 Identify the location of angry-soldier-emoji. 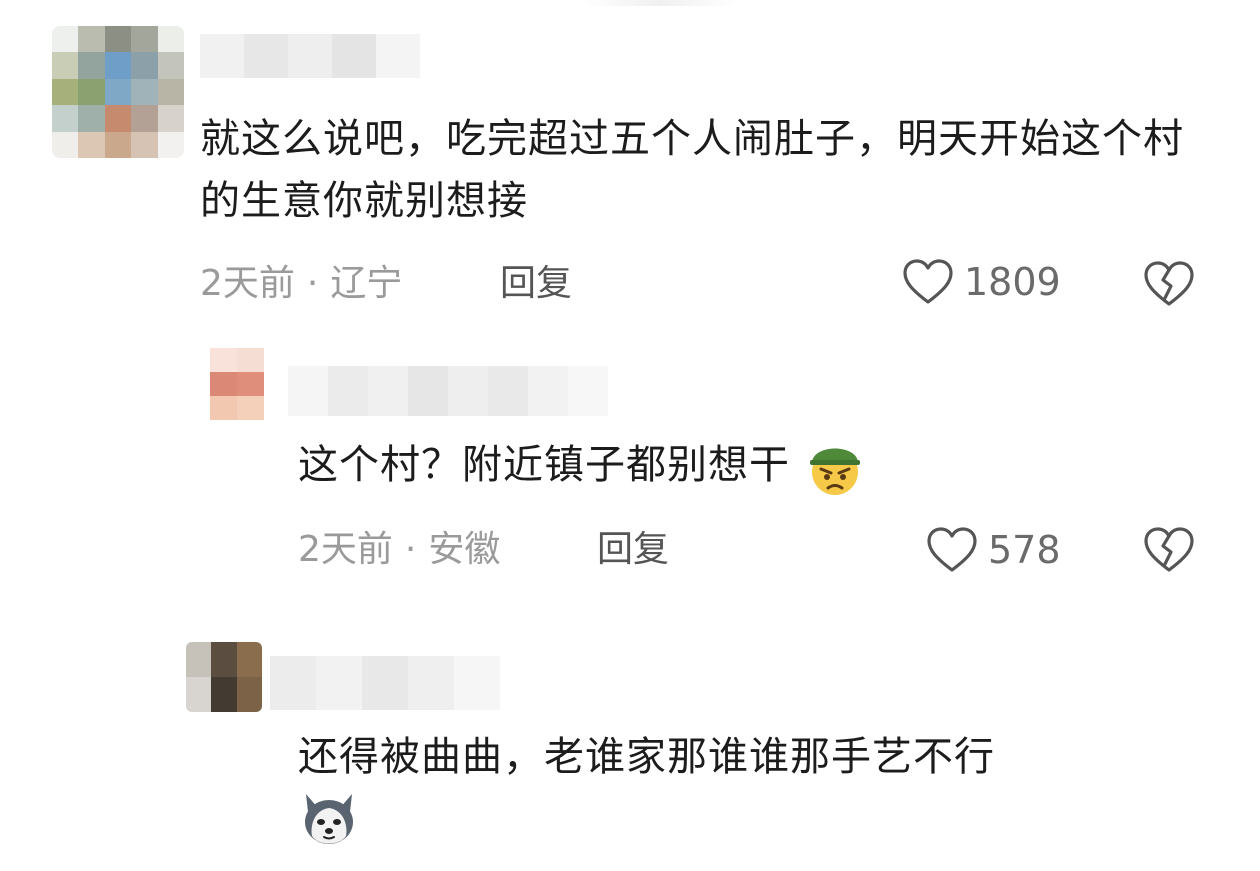
(834, 471).